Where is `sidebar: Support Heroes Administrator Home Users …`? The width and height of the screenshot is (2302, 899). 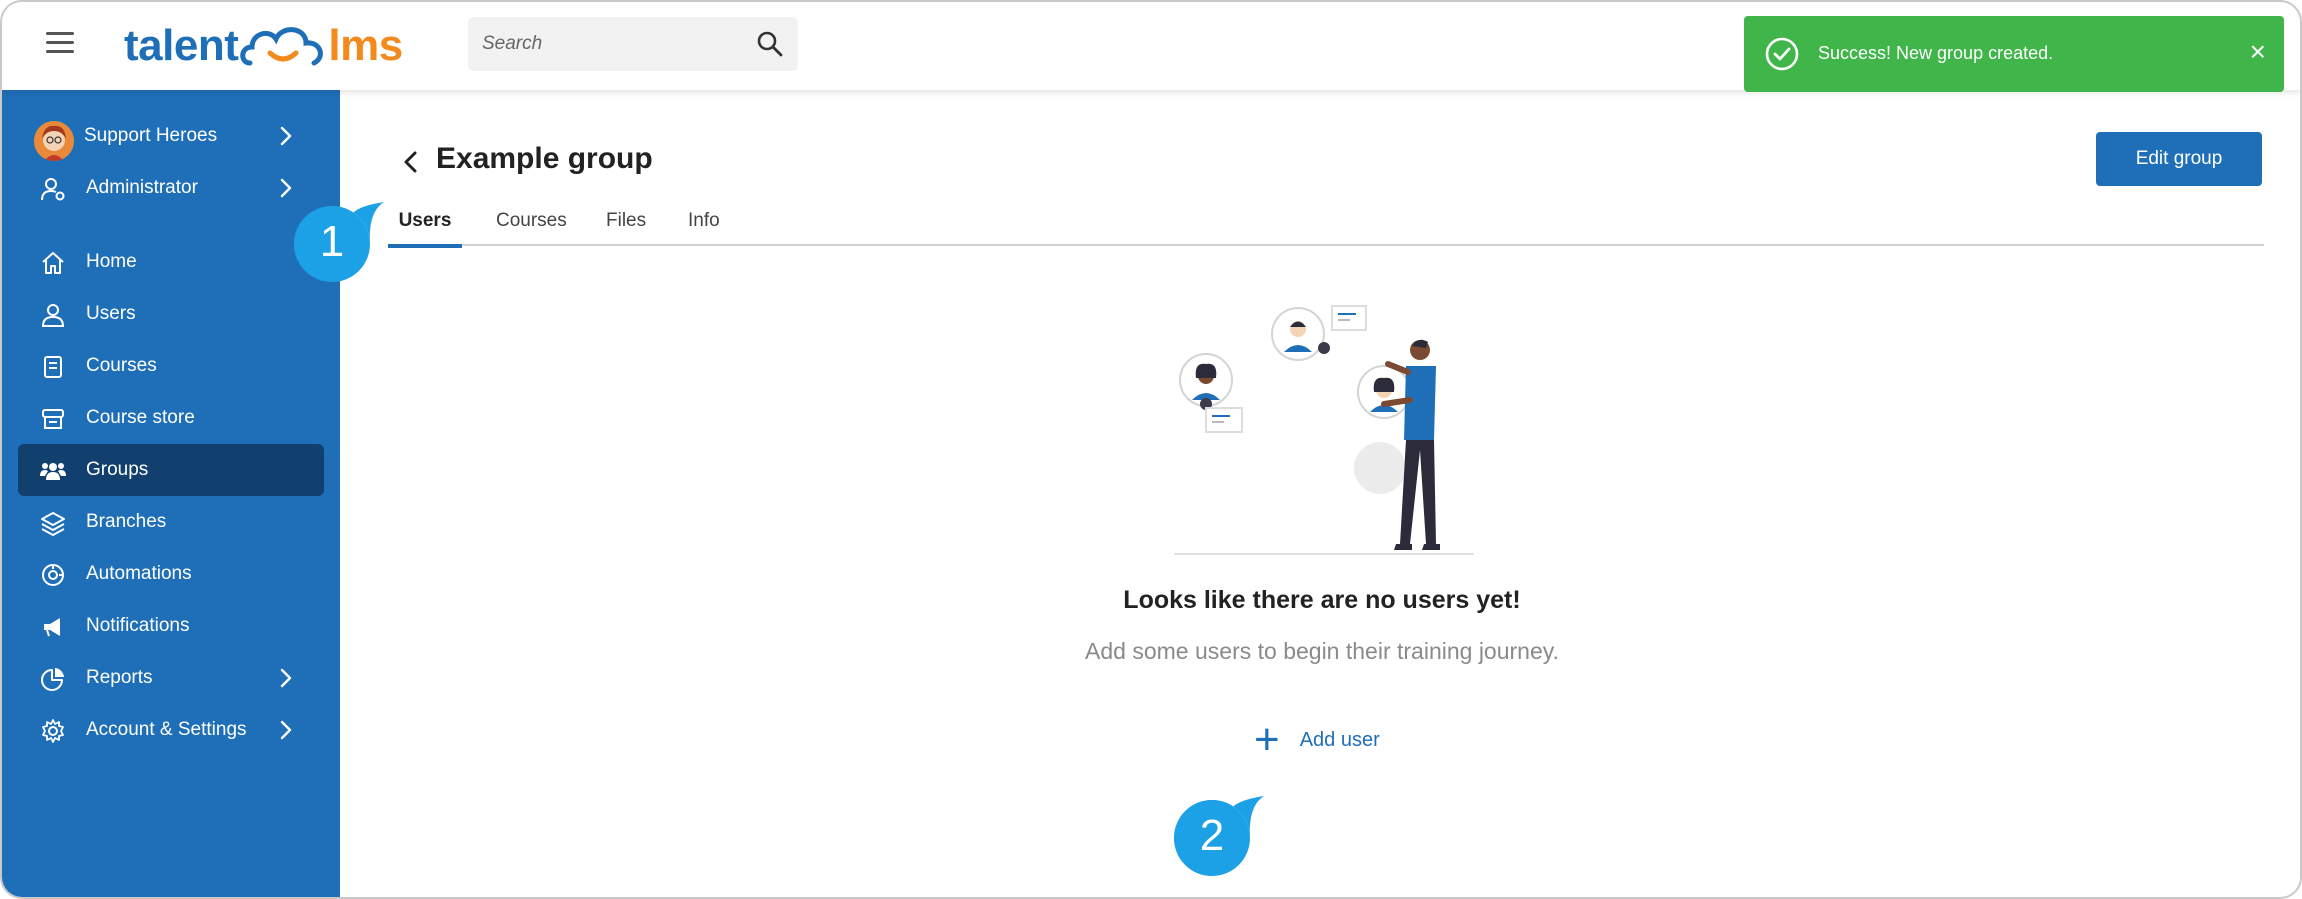
sidebar: Support Heroes Administrator Home Users … is located at coordinates (171, 493).